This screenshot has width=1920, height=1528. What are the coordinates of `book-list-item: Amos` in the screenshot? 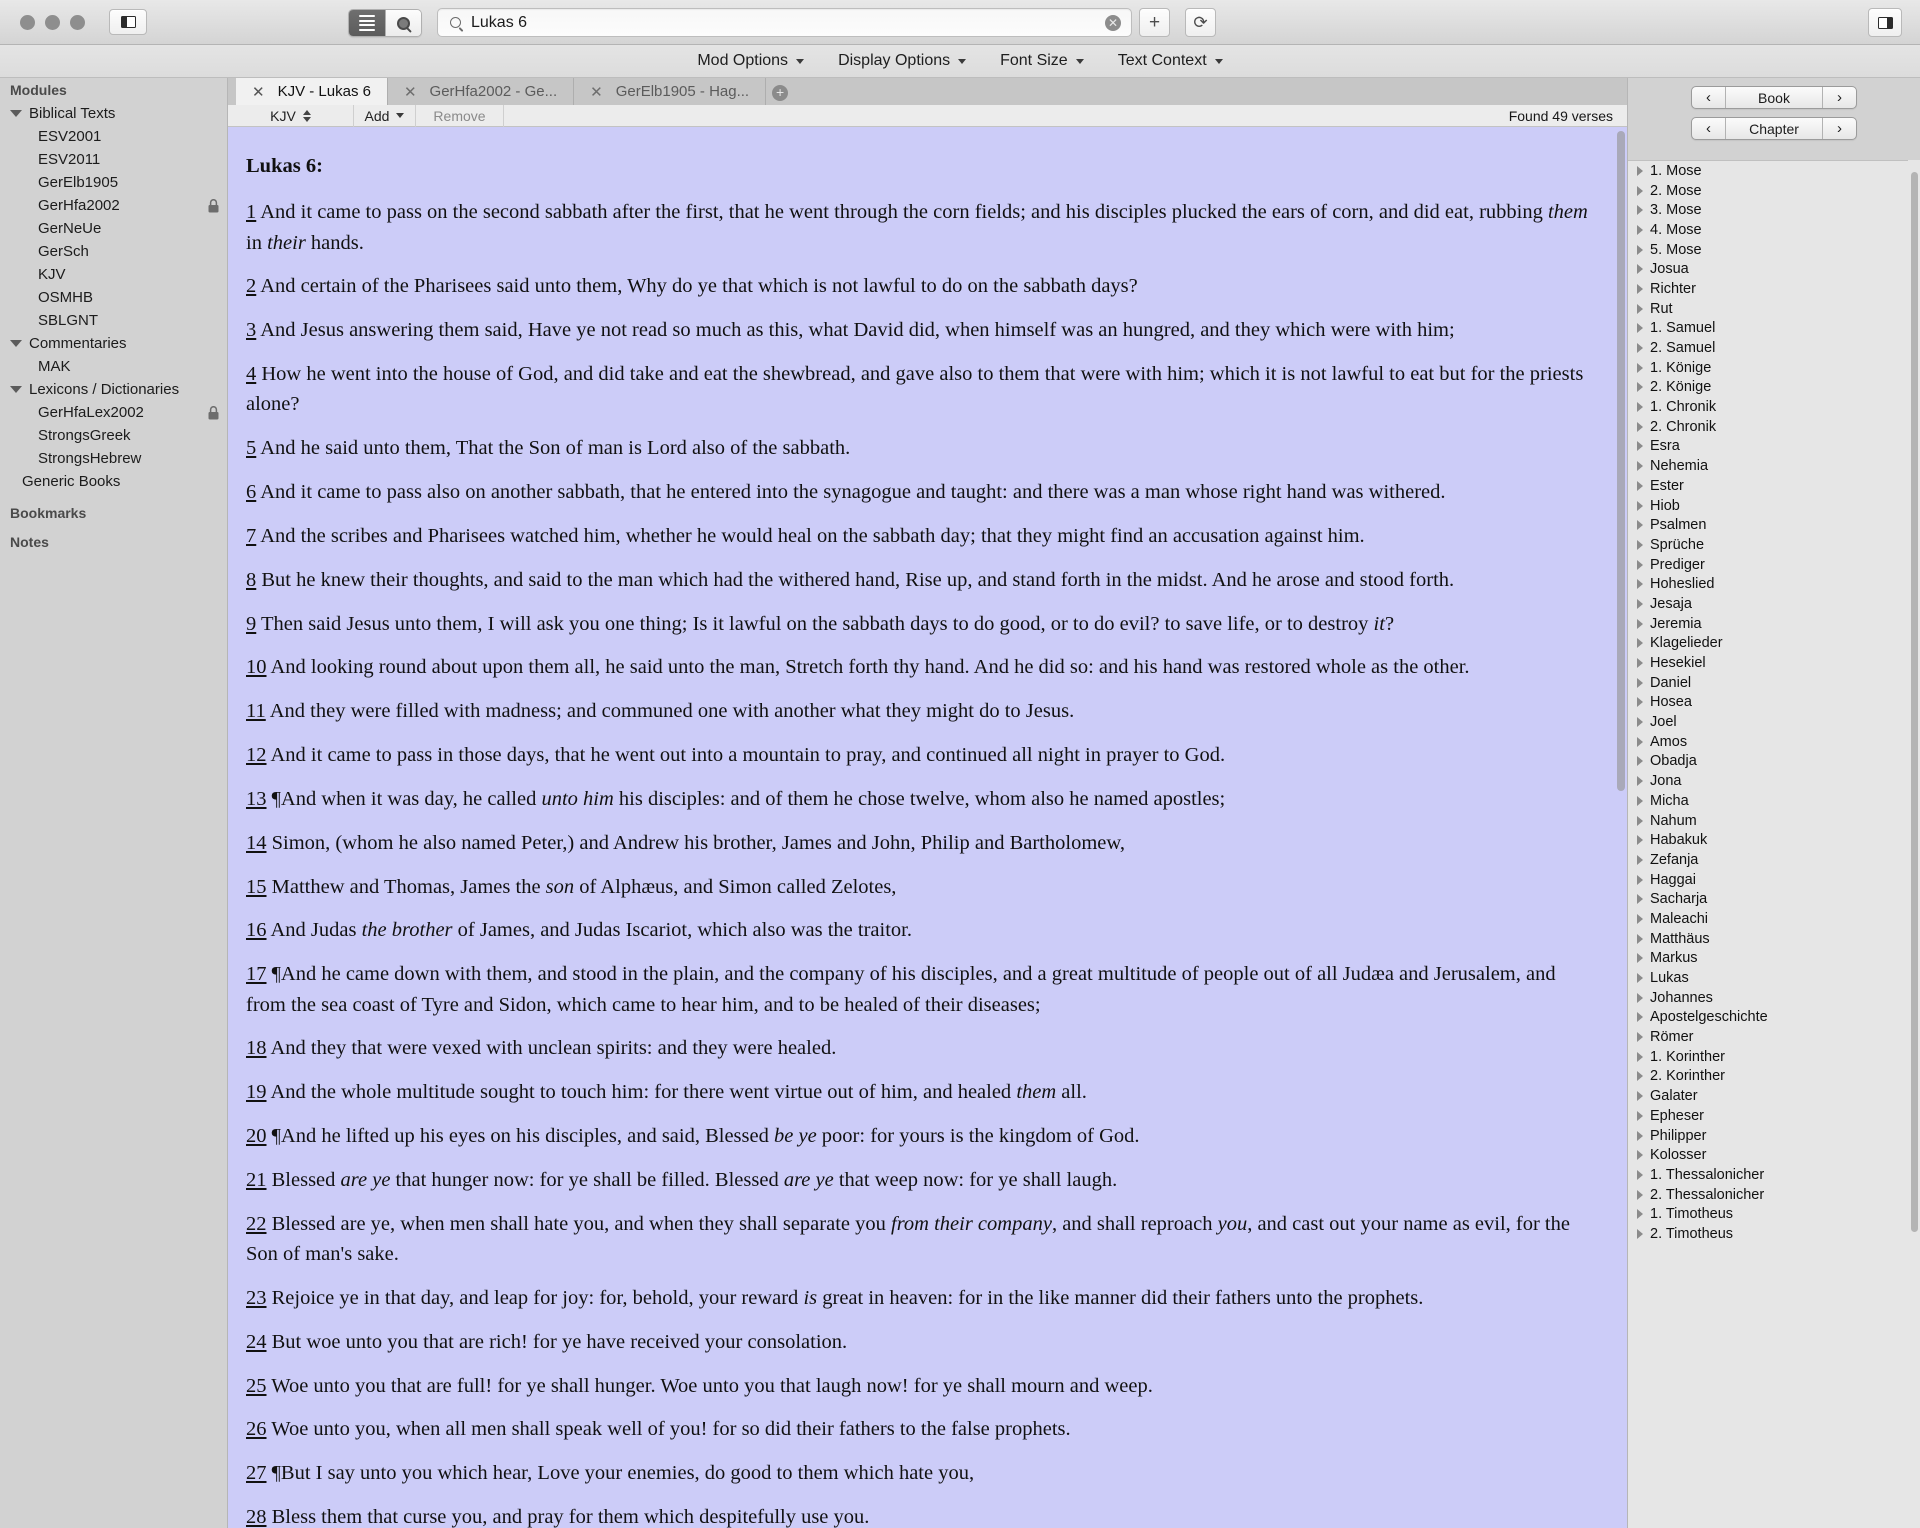 It's located at (1774, 742).